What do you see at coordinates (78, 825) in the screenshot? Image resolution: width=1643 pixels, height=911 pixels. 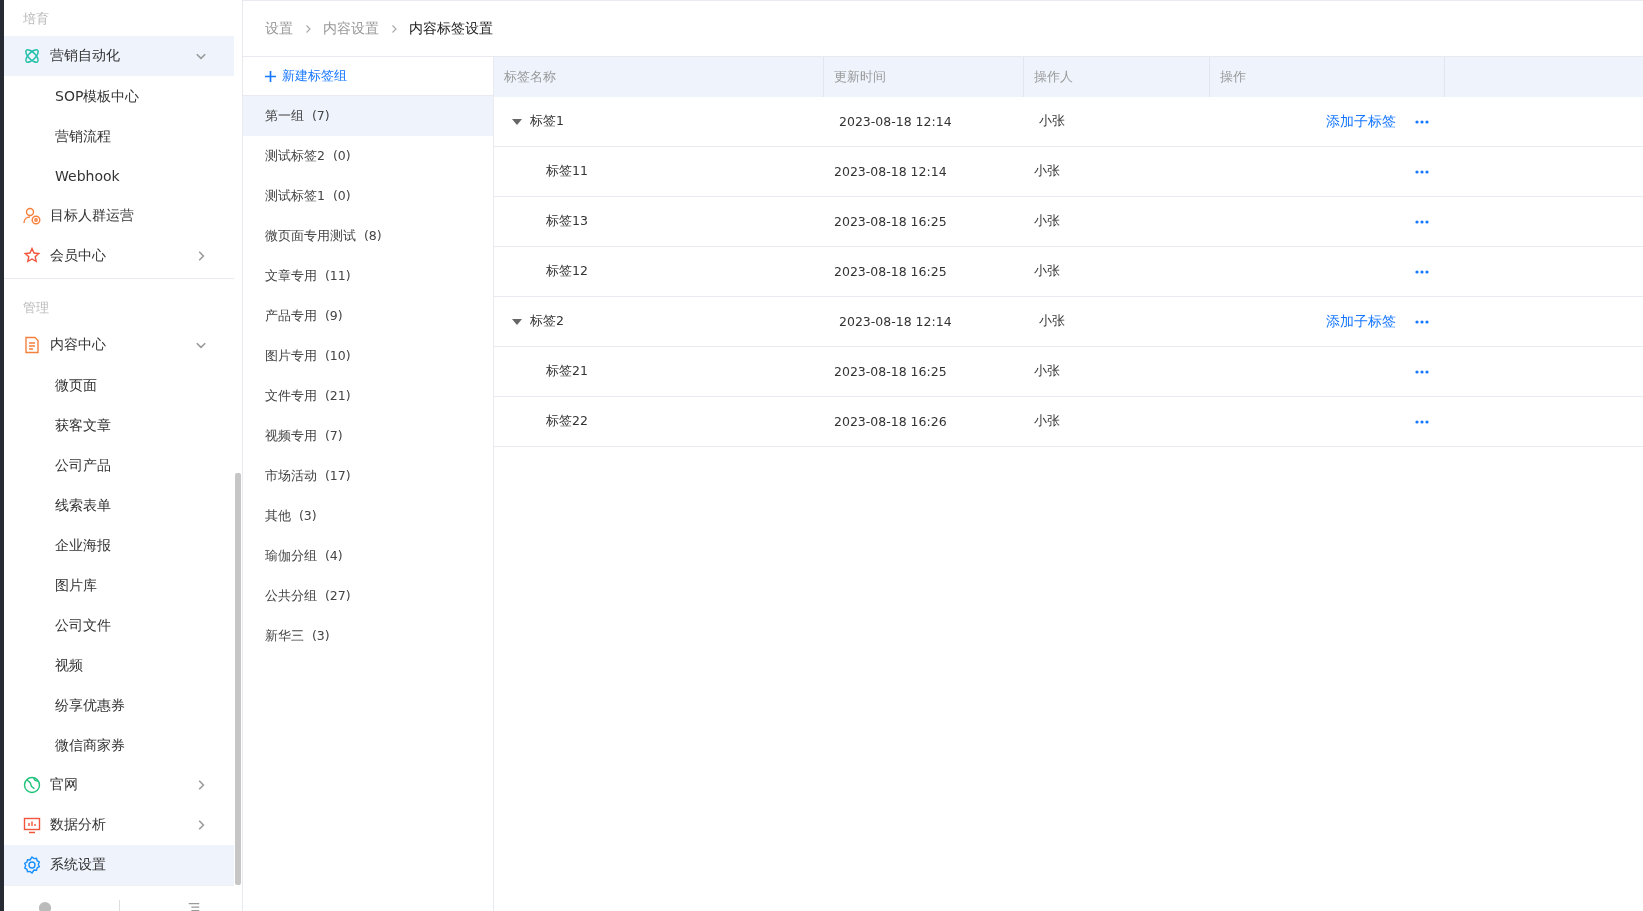 I see `nav-label: 数据分析` at bounding box center [78, 825].